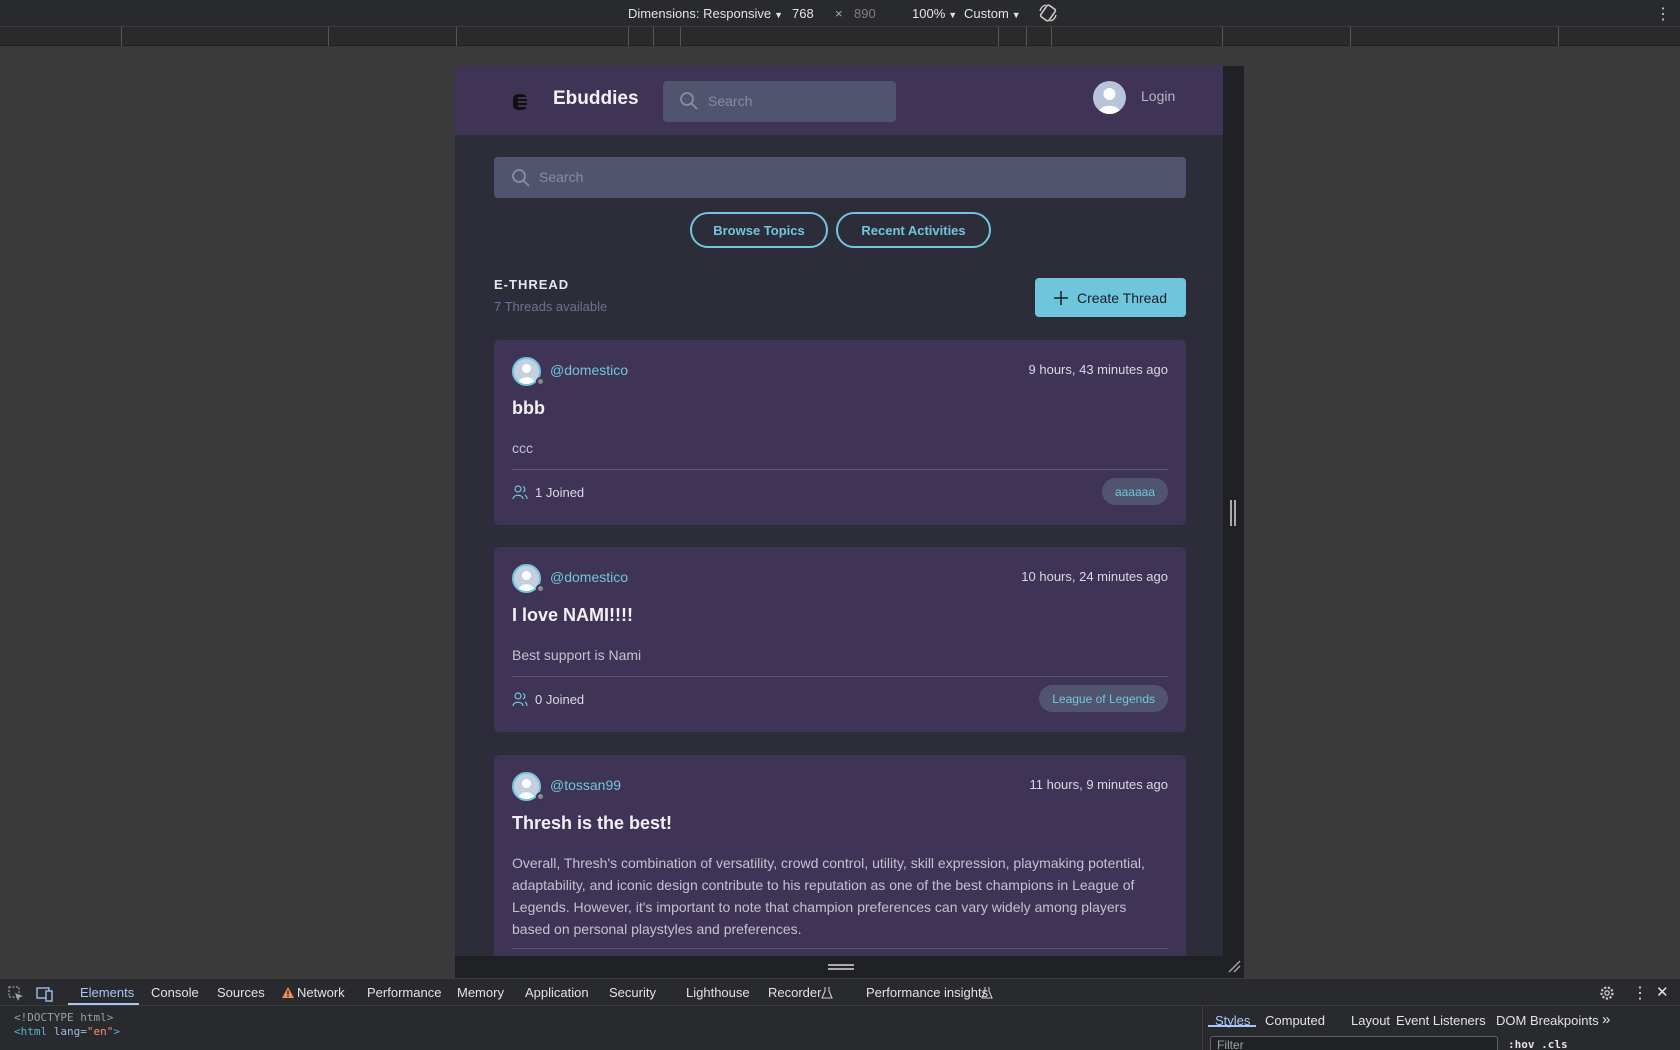  I want to click on main-search-input, so click(849, 177).